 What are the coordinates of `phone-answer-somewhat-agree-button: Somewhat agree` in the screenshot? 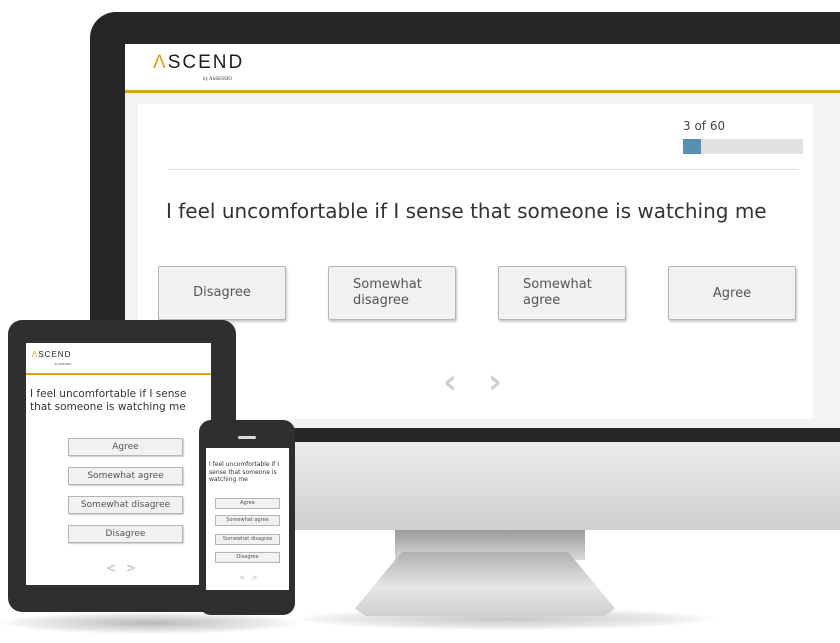 It's located at (247, 520).